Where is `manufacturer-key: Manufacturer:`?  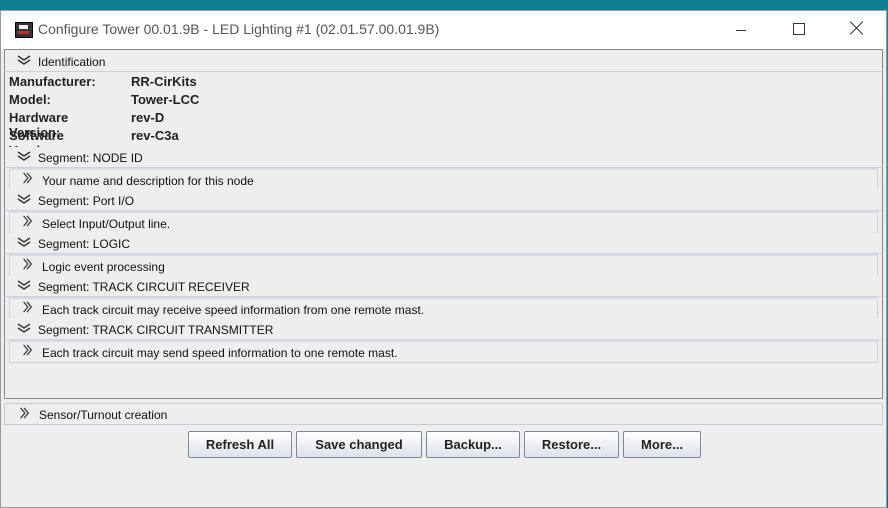 manufacturer-key: Manufacturer: is located at coordinates (52, 81).